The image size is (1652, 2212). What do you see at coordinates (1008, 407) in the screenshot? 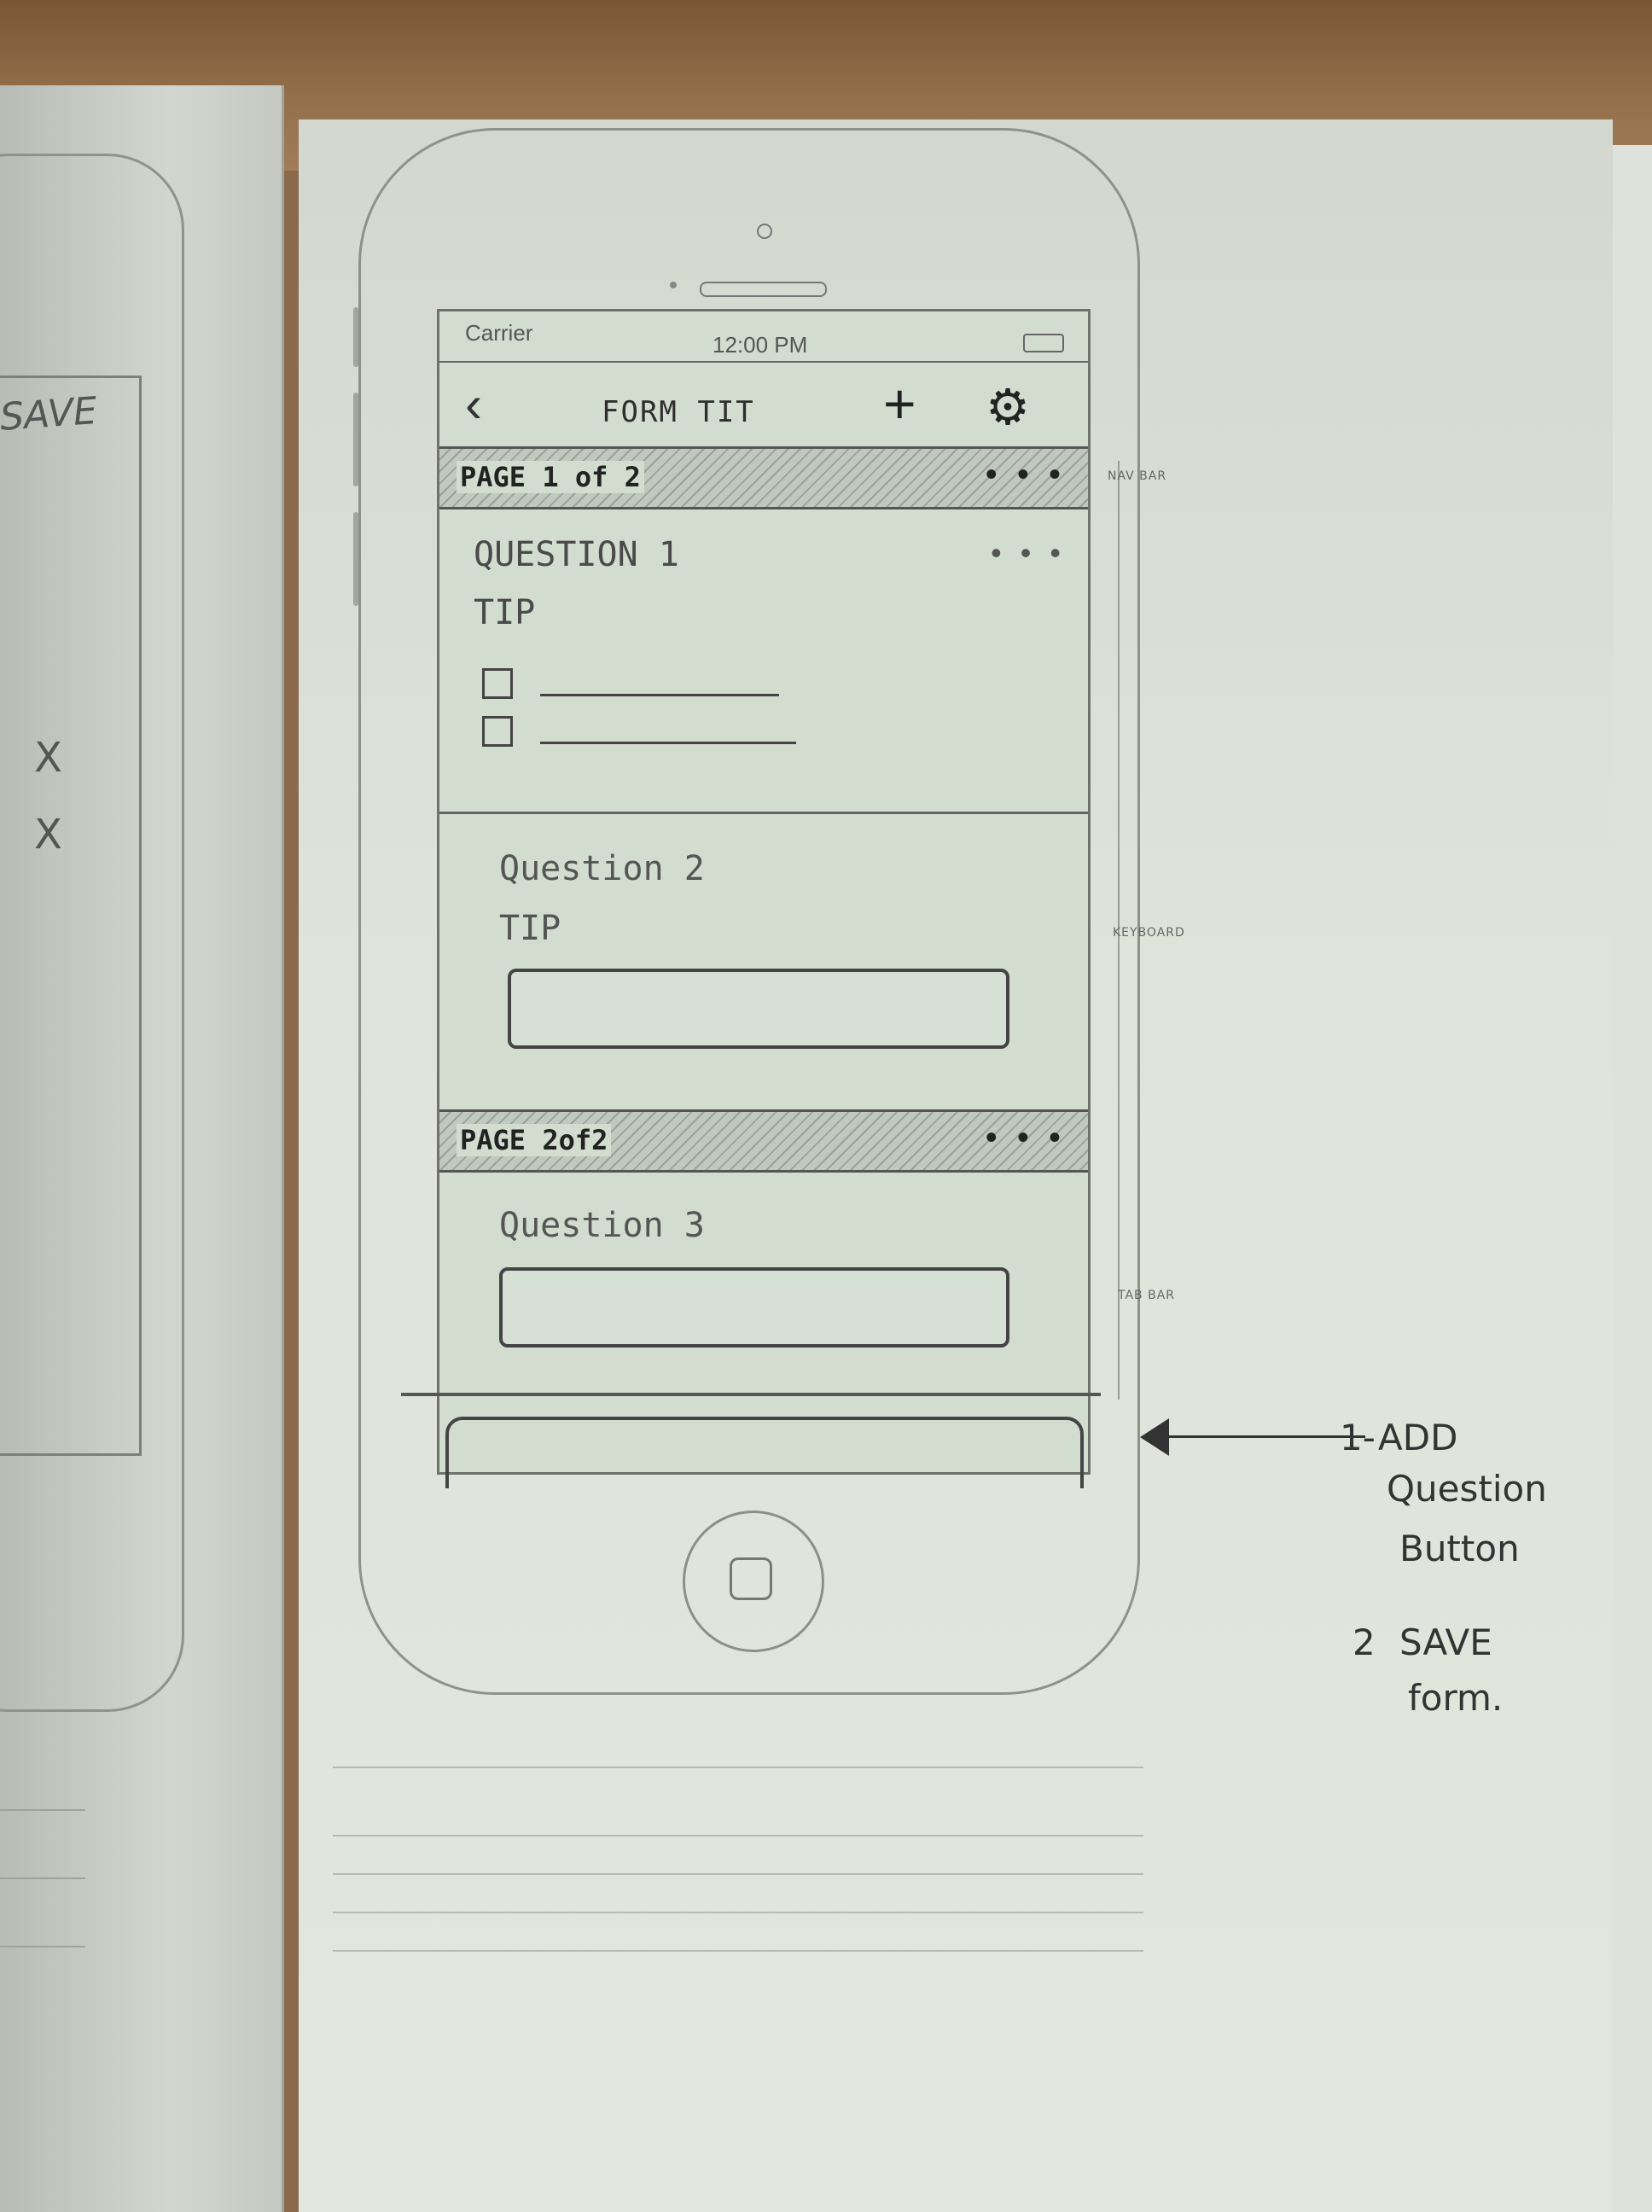
I see `gear-icon: ⚙` at bounding box center [1008, 407].